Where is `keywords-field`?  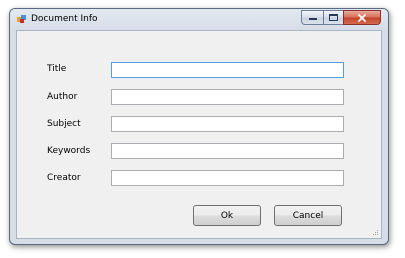 keywords-field is located at coordinates (227, 151).